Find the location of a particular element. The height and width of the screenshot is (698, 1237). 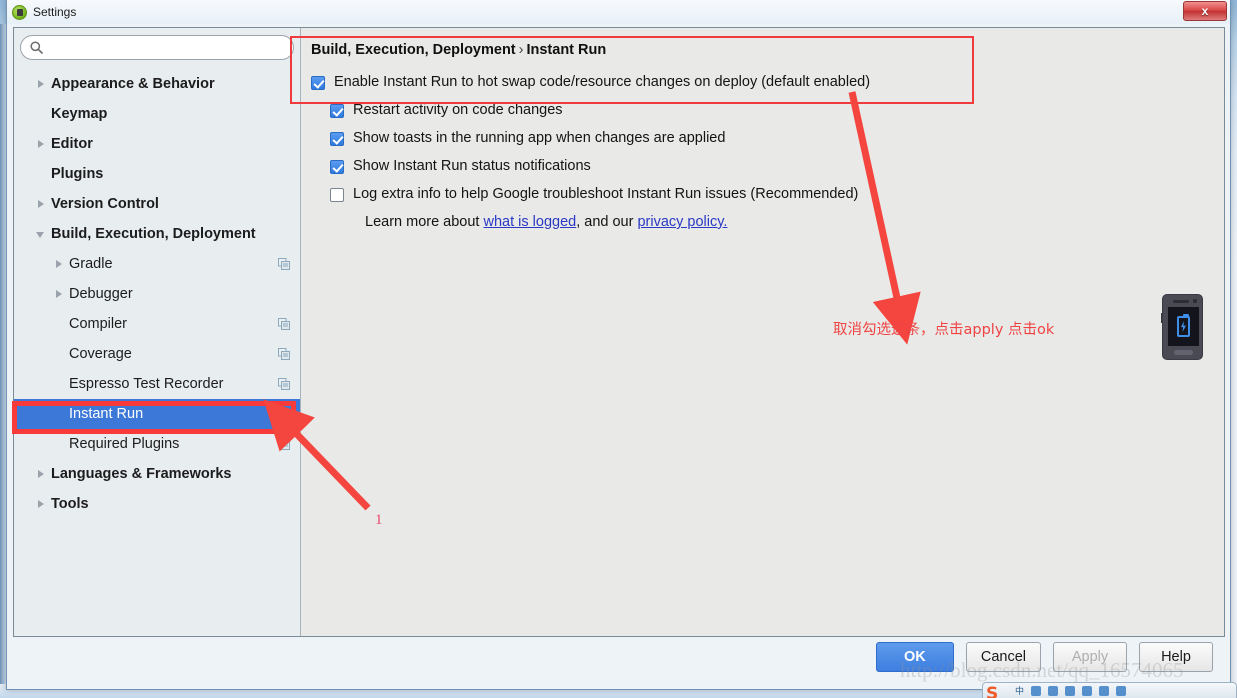

button-label: Help is located at coordinates (1176, 657).